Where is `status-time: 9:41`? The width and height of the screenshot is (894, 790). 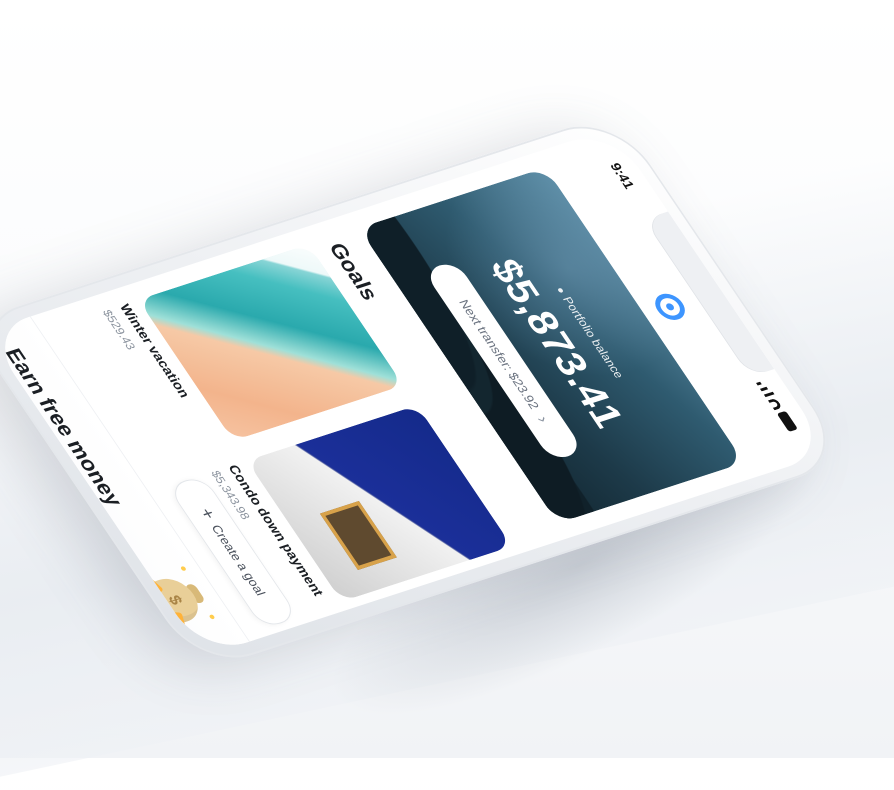
status-time: 9:41 is located at coordinates (622, 176).